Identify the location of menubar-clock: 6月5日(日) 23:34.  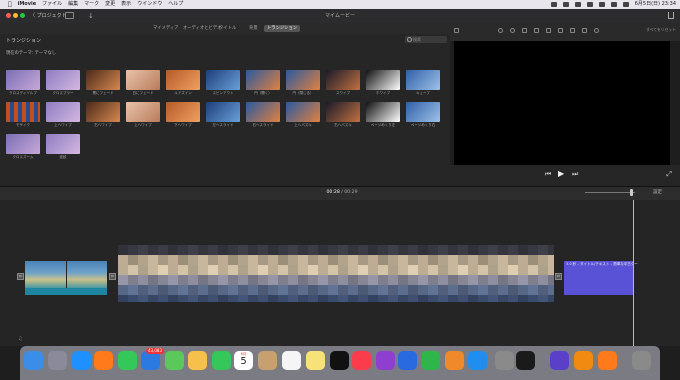
(655, 4).